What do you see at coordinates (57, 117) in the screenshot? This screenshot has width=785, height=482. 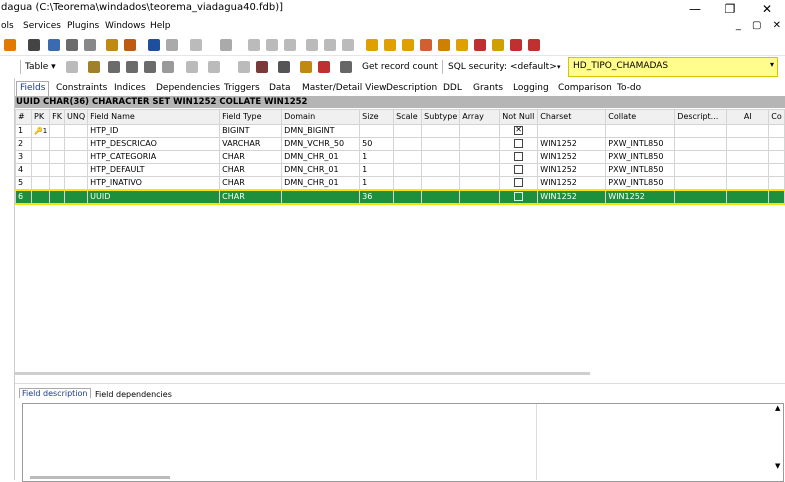 I see `column-header: FK` at bounding box center [57, 117].